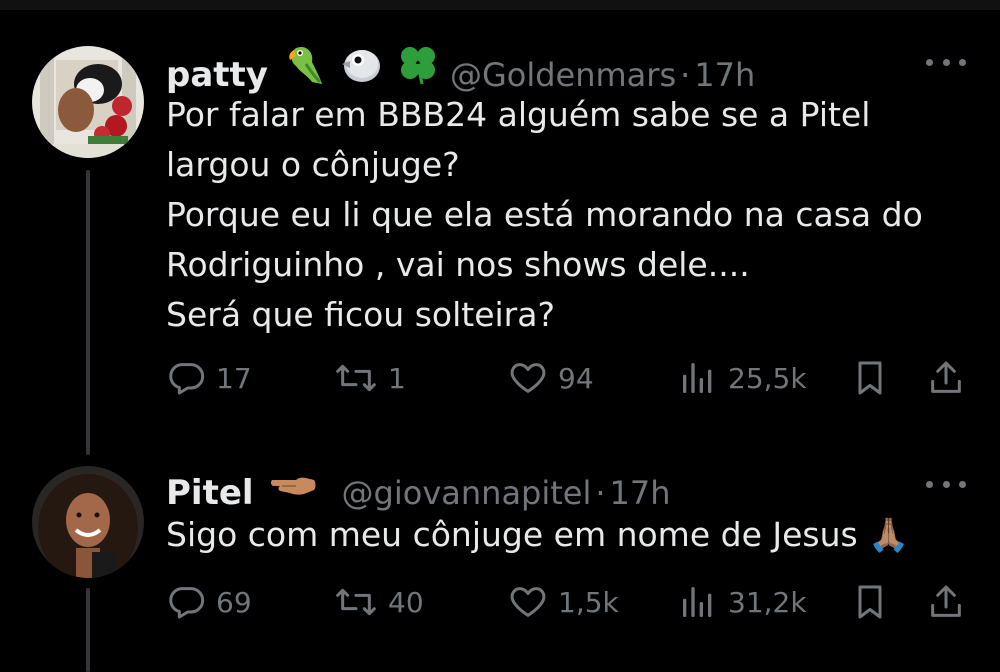 The image size is (1000, 672). I want to click on tweet-text-line: Será que ficou solteira?, so click(360, 314).